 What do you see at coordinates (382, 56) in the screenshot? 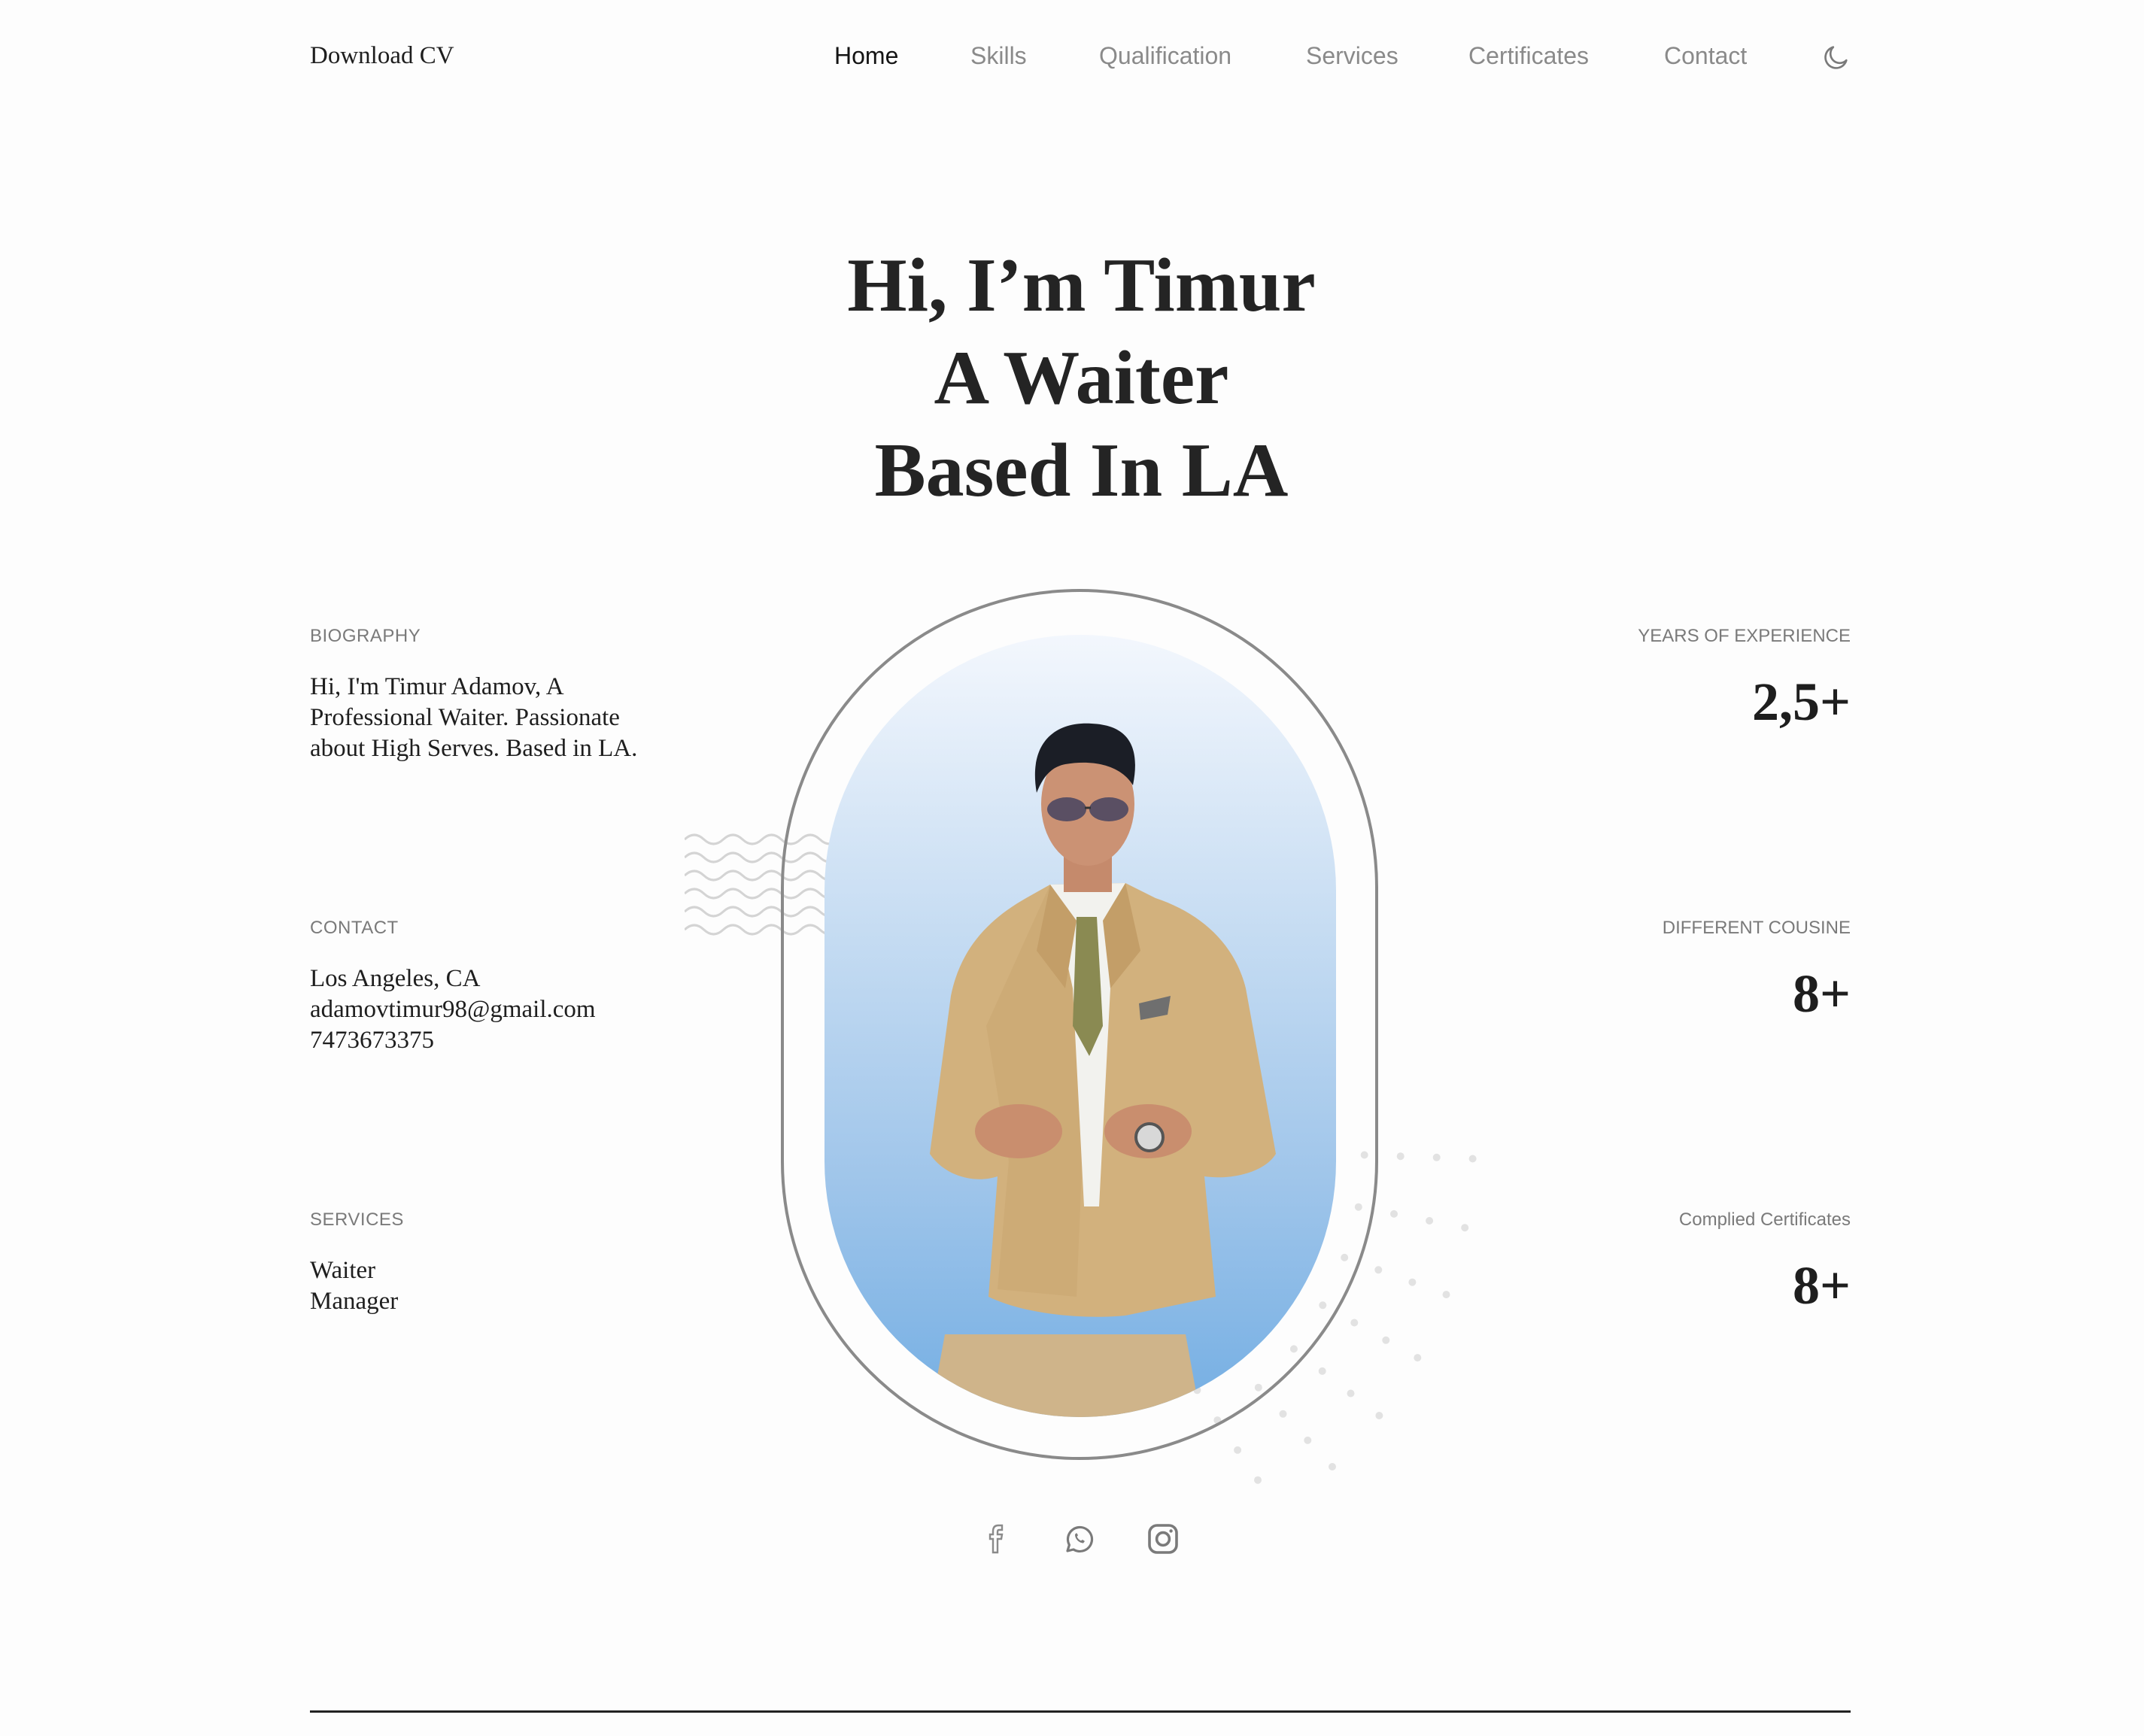
I see `download-cv-link: Download CV` at bounding box center [382, 56].